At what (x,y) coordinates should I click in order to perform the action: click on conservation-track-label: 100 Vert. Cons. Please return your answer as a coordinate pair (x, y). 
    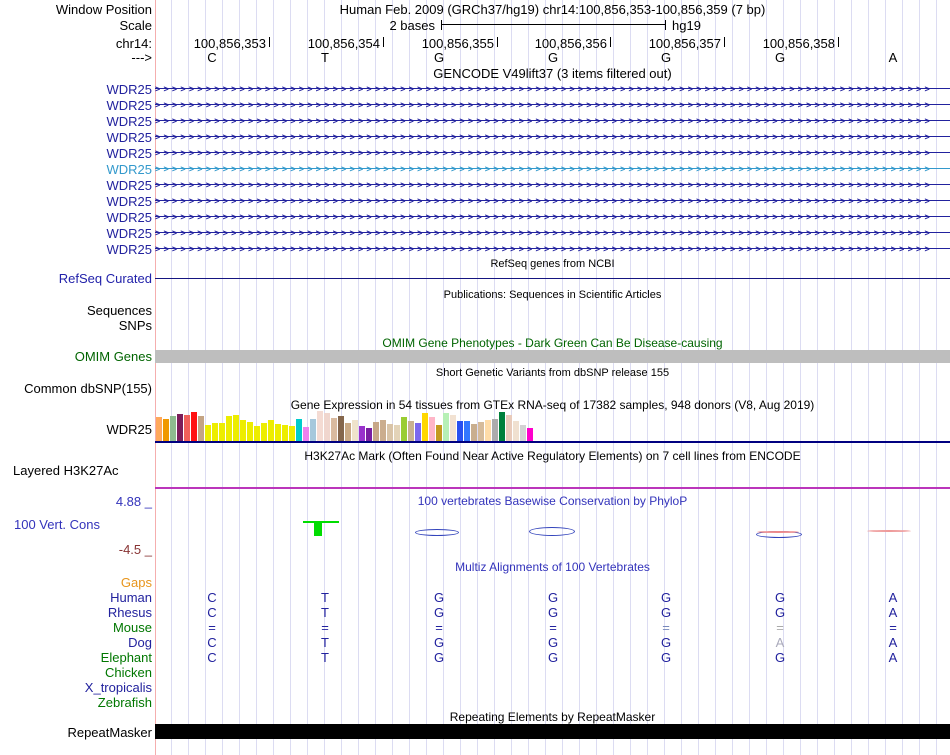
    Looking at the image, I should click on (57, 524).